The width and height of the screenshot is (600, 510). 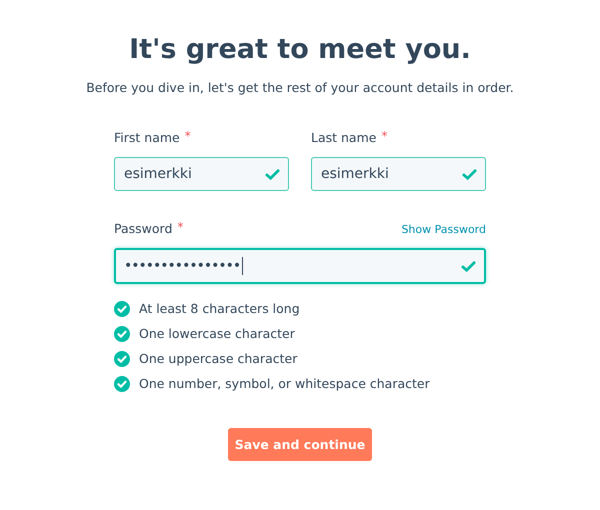 What do you see at coordinates (343, 137) in the screenshot?
I see `field-label: Last name` at bounding box center [343, 137].